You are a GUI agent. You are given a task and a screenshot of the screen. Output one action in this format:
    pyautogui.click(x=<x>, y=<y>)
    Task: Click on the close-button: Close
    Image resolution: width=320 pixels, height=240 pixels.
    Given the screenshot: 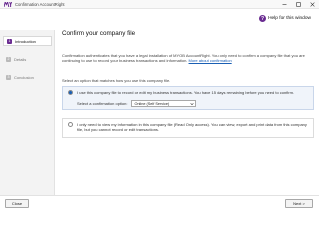 What is the action you would take?
    pyautogui.click(x=17, y=203)
    